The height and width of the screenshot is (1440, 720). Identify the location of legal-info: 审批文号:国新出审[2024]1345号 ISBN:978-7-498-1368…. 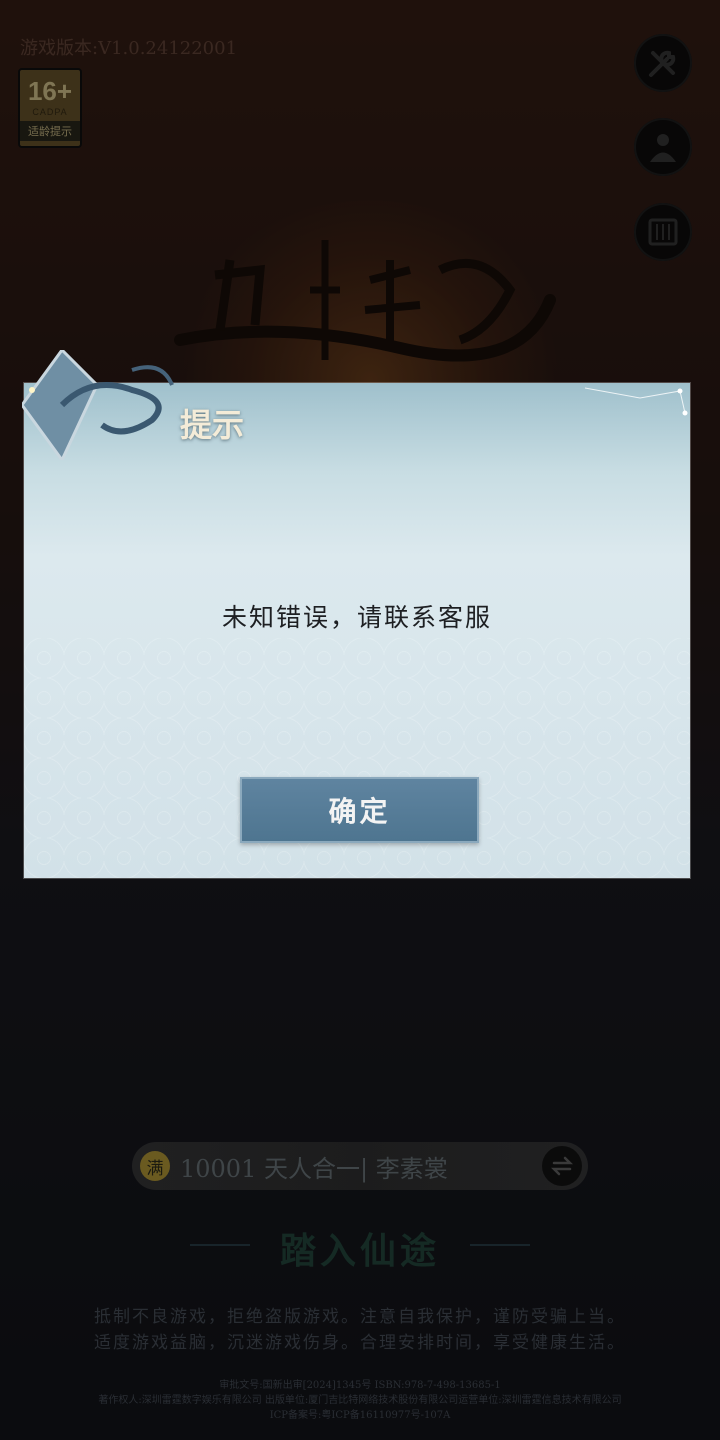
(360, 1400).